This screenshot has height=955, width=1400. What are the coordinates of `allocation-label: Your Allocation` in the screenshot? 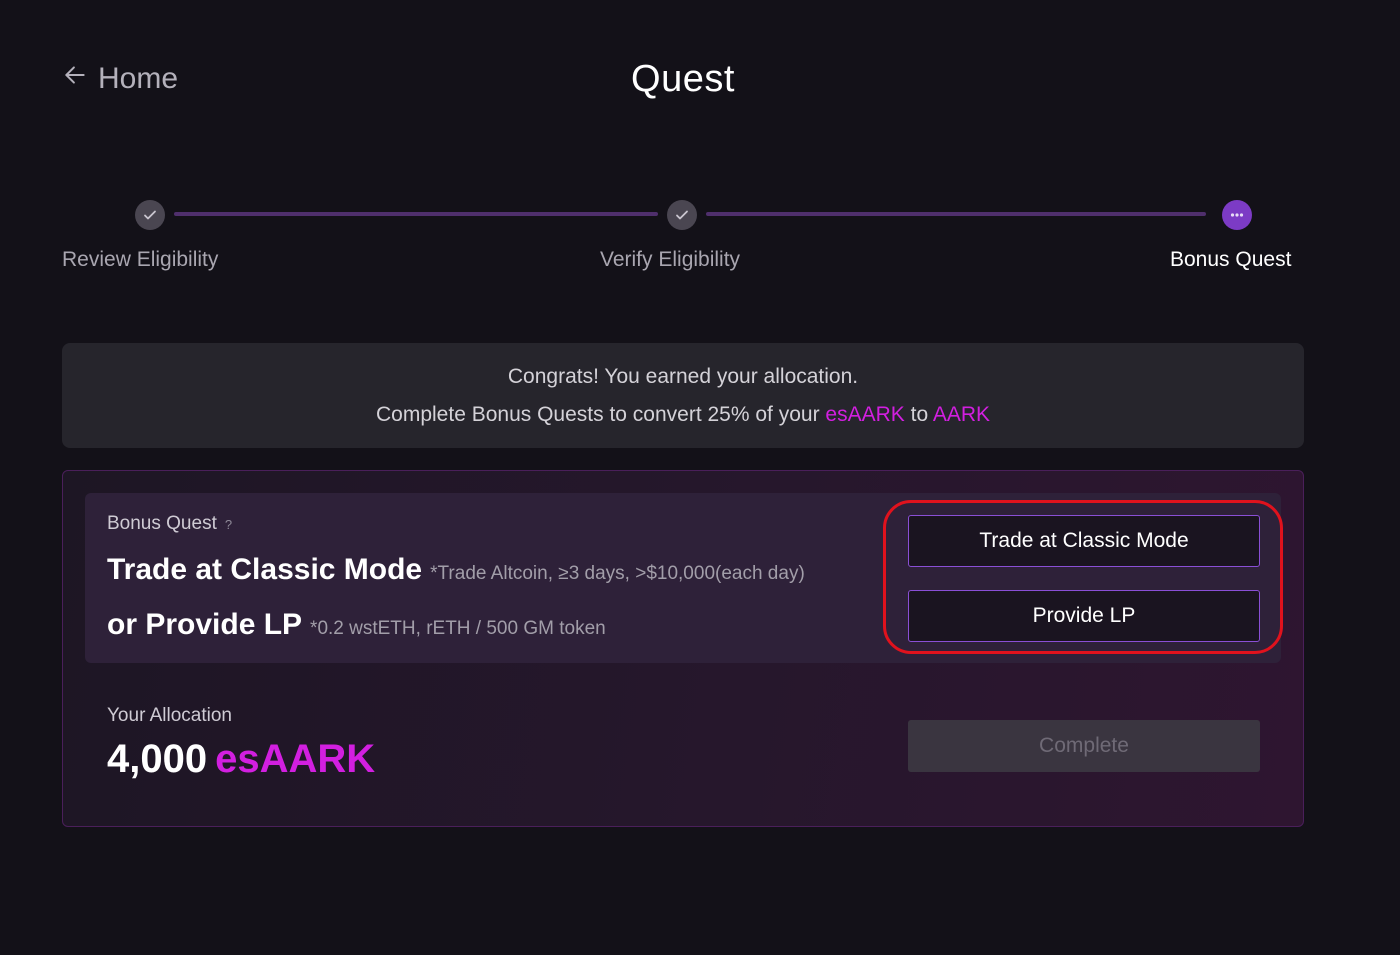 It's located at (170, 715).